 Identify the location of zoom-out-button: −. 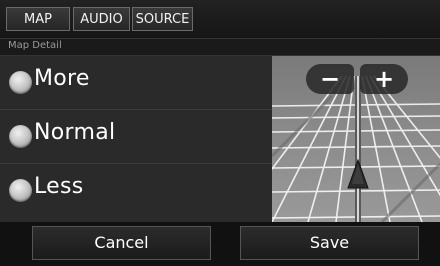
(330, 79).